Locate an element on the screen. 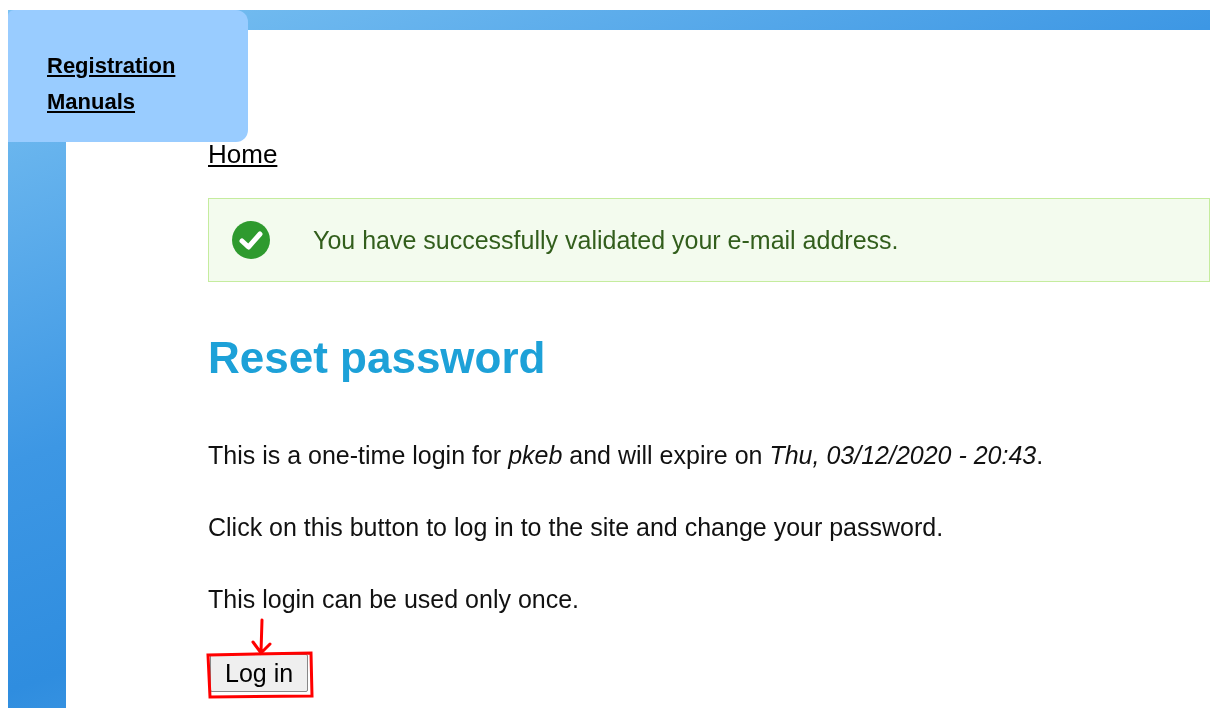 Image resolution: width=1210 pixels, height=708 pixels. checkmark-icon is located at coordinates (251, 240).